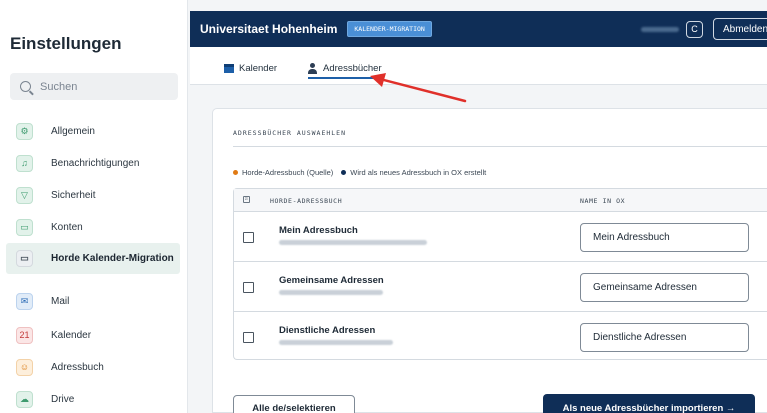  I want to click on sidebar-item-horde-migration: ▭ Horde Kalender-Migration, so click(93, 258).